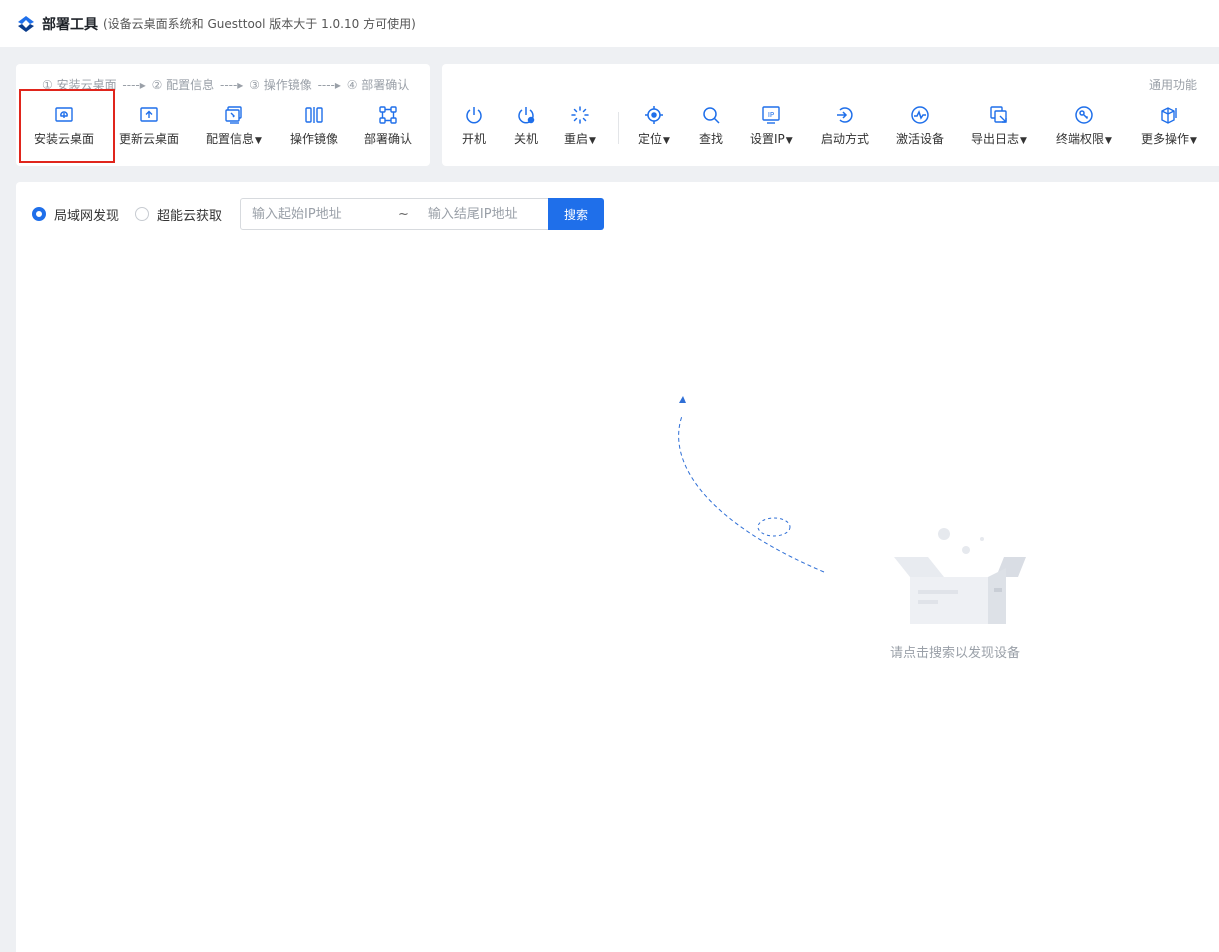 The height and width of the screenshot is (952, 1219). I want to click on tool-label: 查找, so click(711, 139).